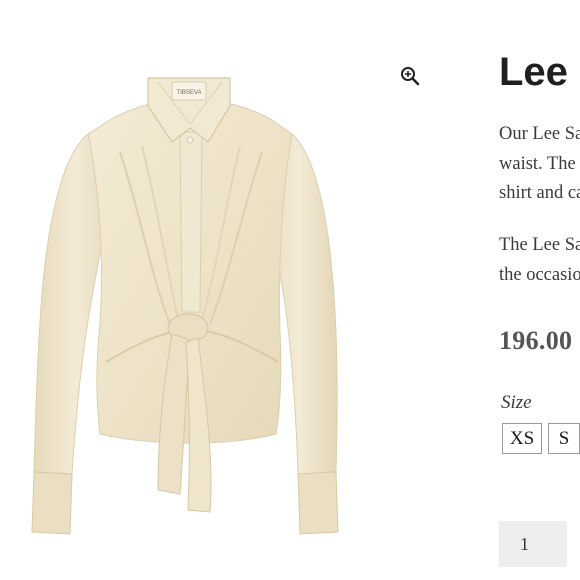 The image size is (580, 580). Describe the element at coordinates (539, 72) in the screenshot. I see `product-title: Lee Satin Shirt` at that location.